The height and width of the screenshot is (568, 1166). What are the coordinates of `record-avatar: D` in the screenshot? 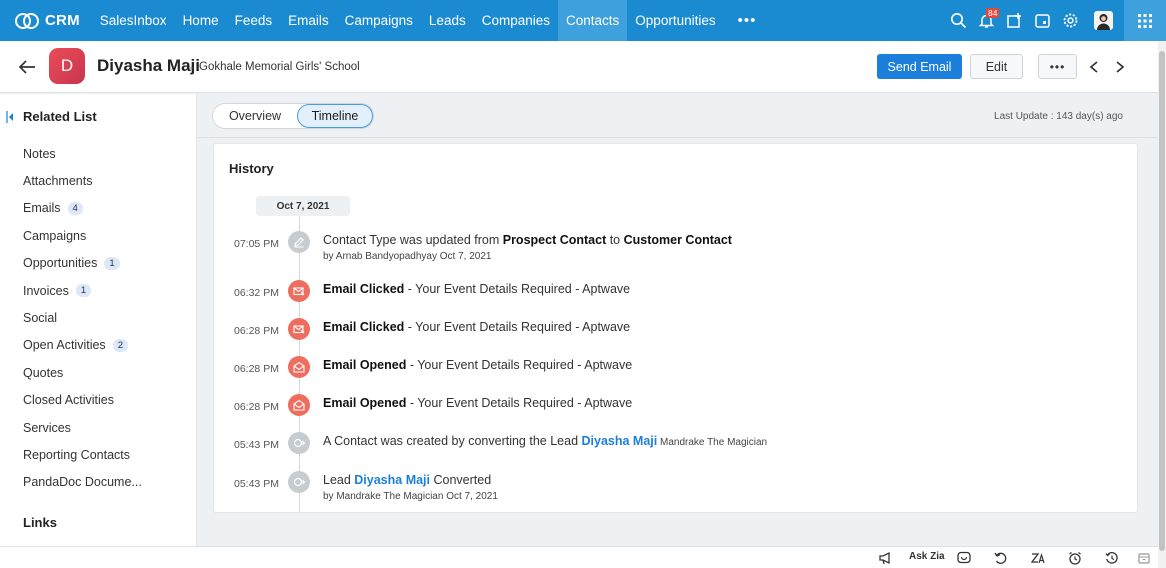 It's located at (67, 66).